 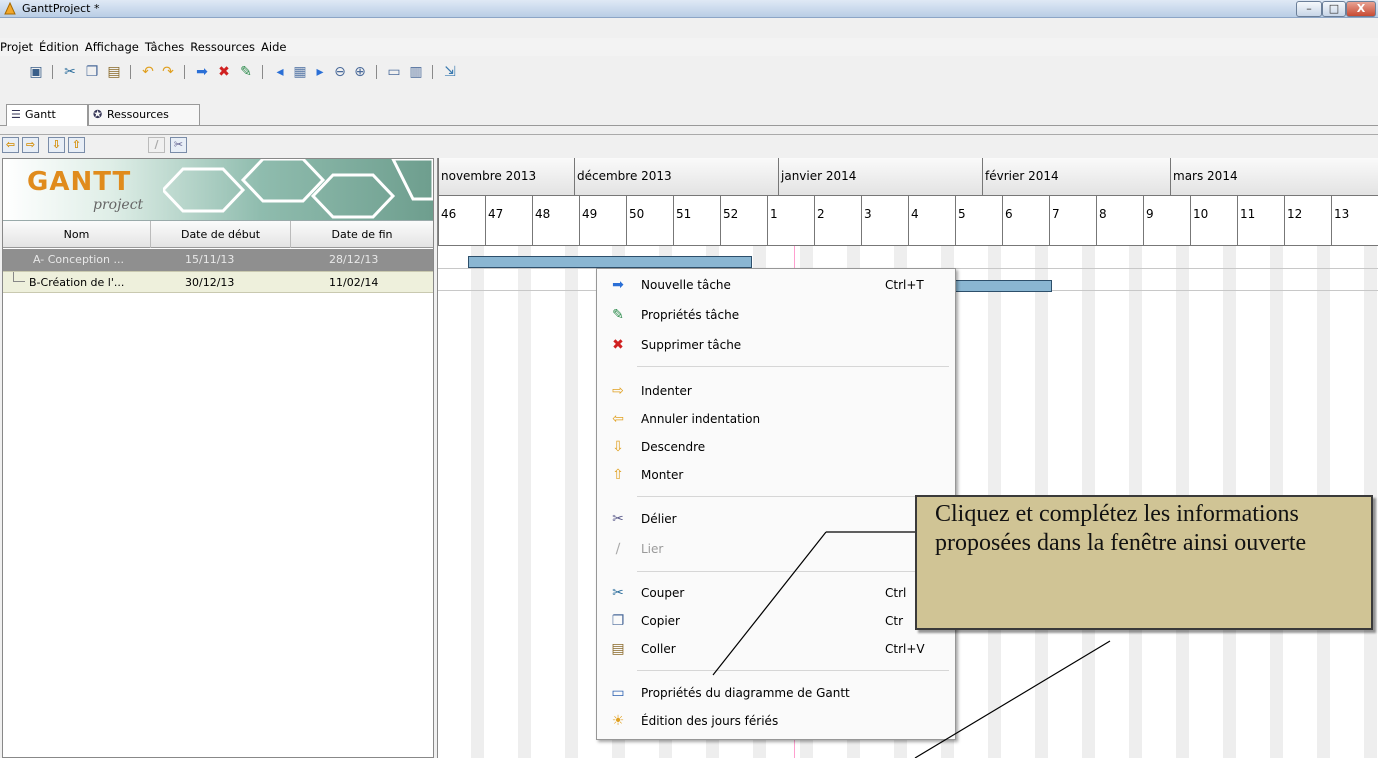 I want to click on link-icon: ∕, so click(x=618, y=549).